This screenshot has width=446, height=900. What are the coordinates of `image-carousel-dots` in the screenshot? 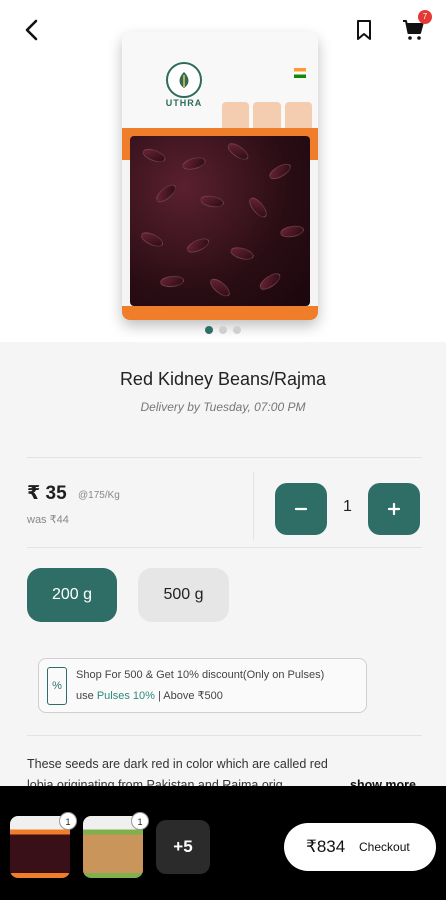 It's located at (223, 330).